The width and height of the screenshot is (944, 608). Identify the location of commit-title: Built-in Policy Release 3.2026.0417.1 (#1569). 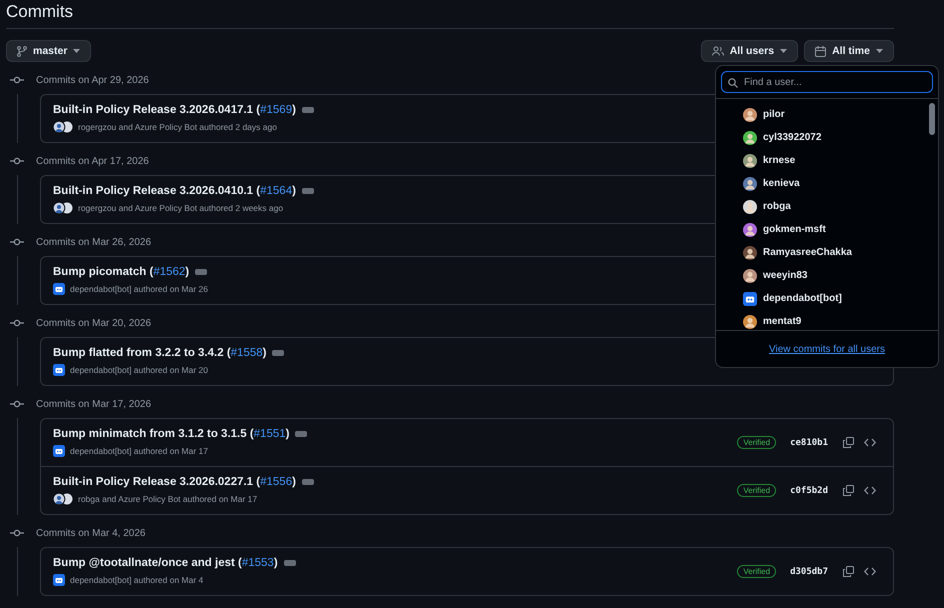
(174, 110).